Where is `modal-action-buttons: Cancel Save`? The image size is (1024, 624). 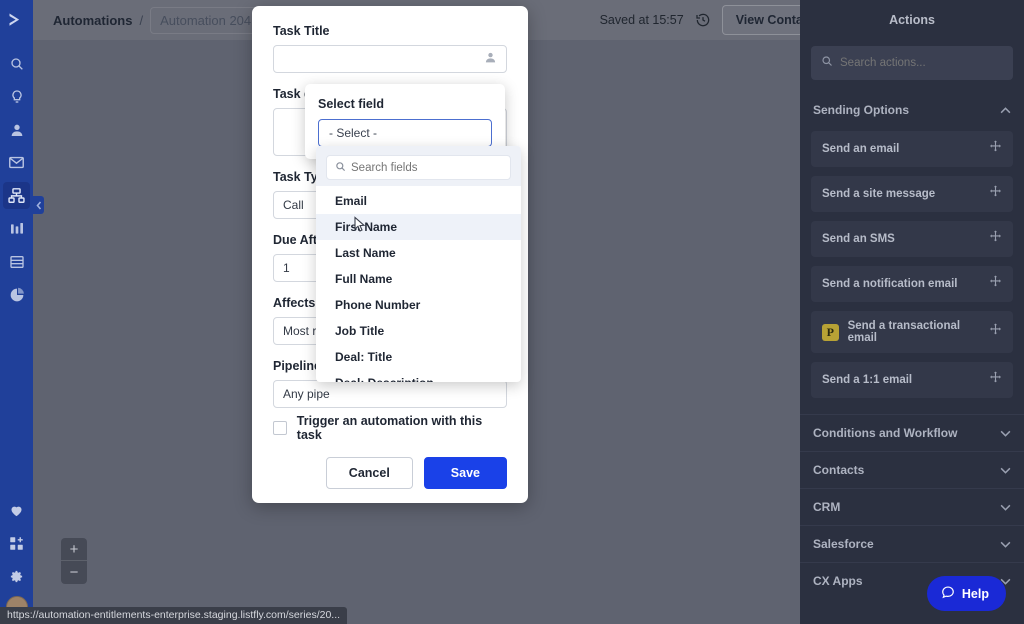 modal-action-buttons: Cancel Save is located at coordinates (416, 473).